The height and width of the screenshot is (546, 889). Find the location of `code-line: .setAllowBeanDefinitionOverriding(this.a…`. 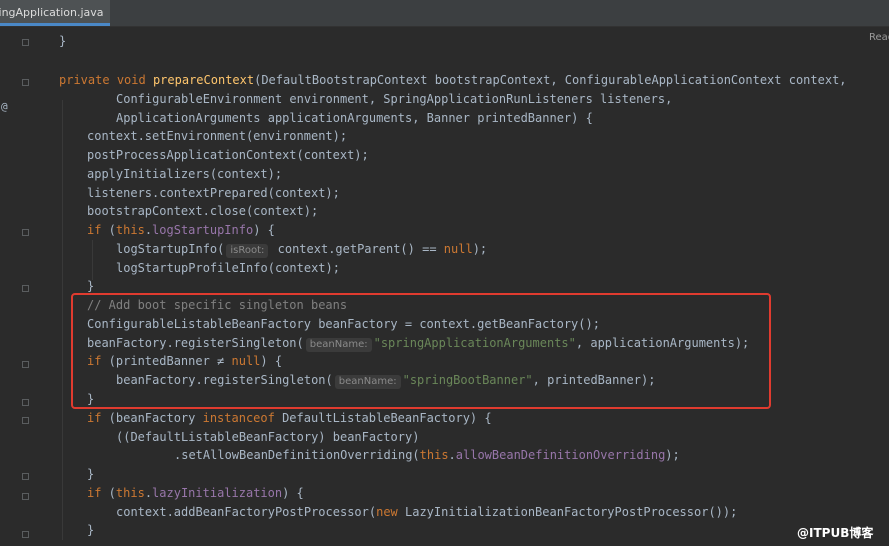

code-line: .setAllowBeanDefinitionOverriding(this.a… is located at coordinates (427, 455).